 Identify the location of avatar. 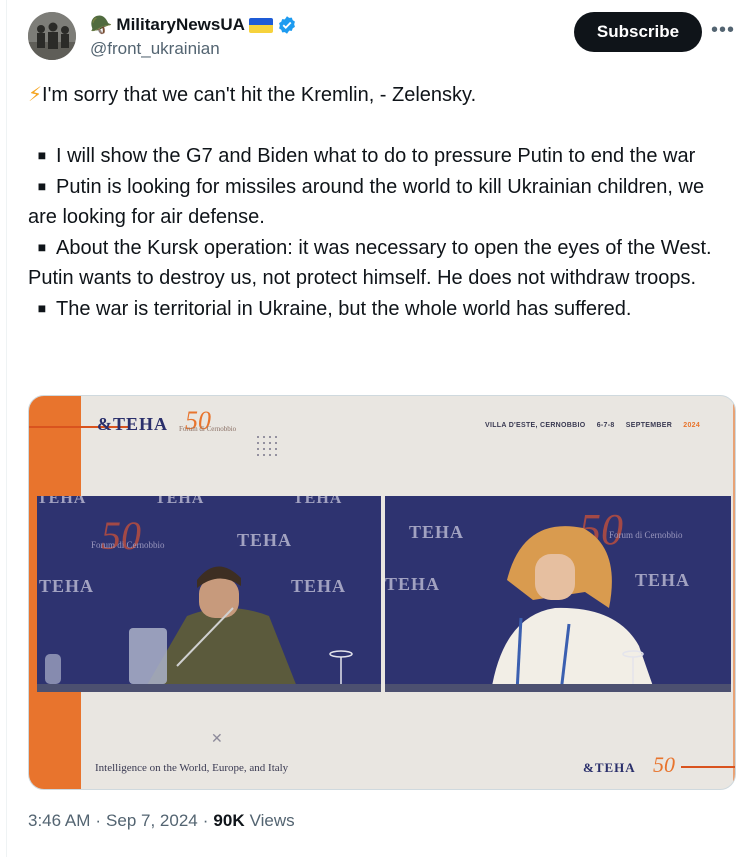
(52, 36).